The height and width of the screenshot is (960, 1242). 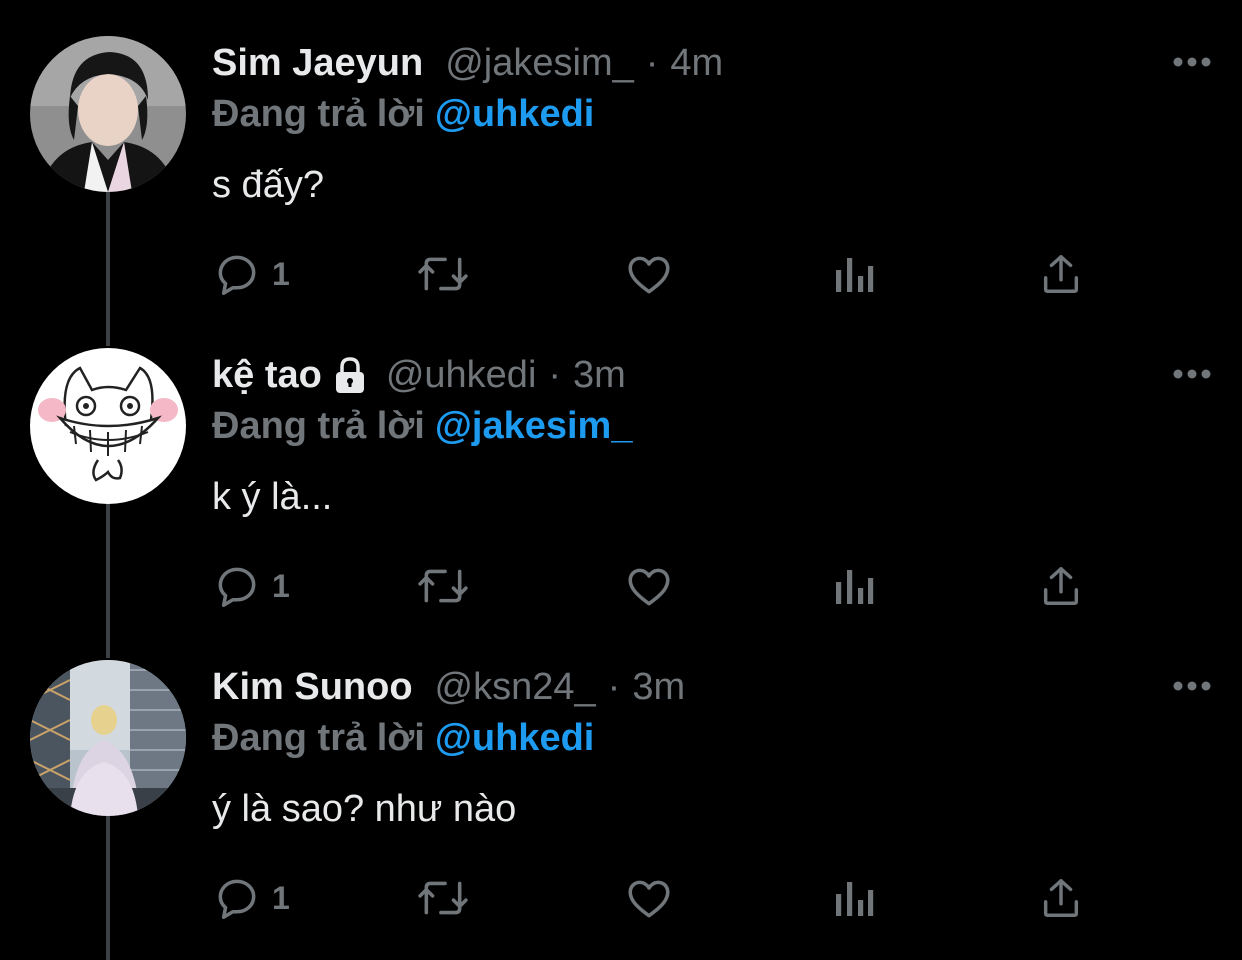 What do you see at coordinates (696, 63) in the screenshot?
I see `timestamp: 4m` at bounding box center [696, 63].